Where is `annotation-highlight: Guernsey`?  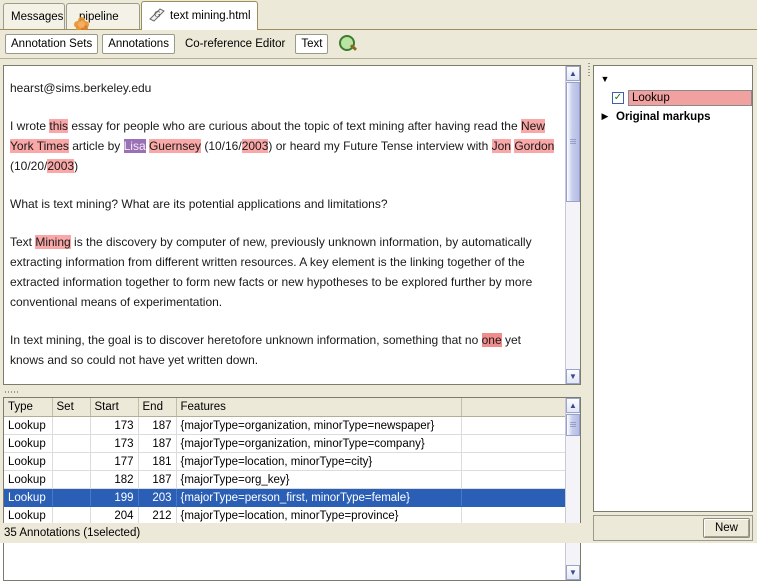 annotation-highlight: Guernsey is located at coordinates (174, 146).